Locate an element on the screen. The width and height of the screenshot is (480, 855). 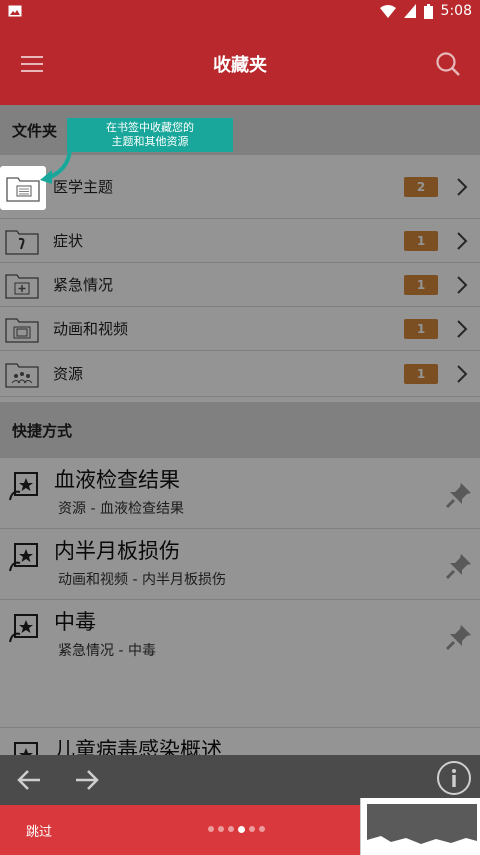
folder-resources-icon is located at coordinates (22, 375).